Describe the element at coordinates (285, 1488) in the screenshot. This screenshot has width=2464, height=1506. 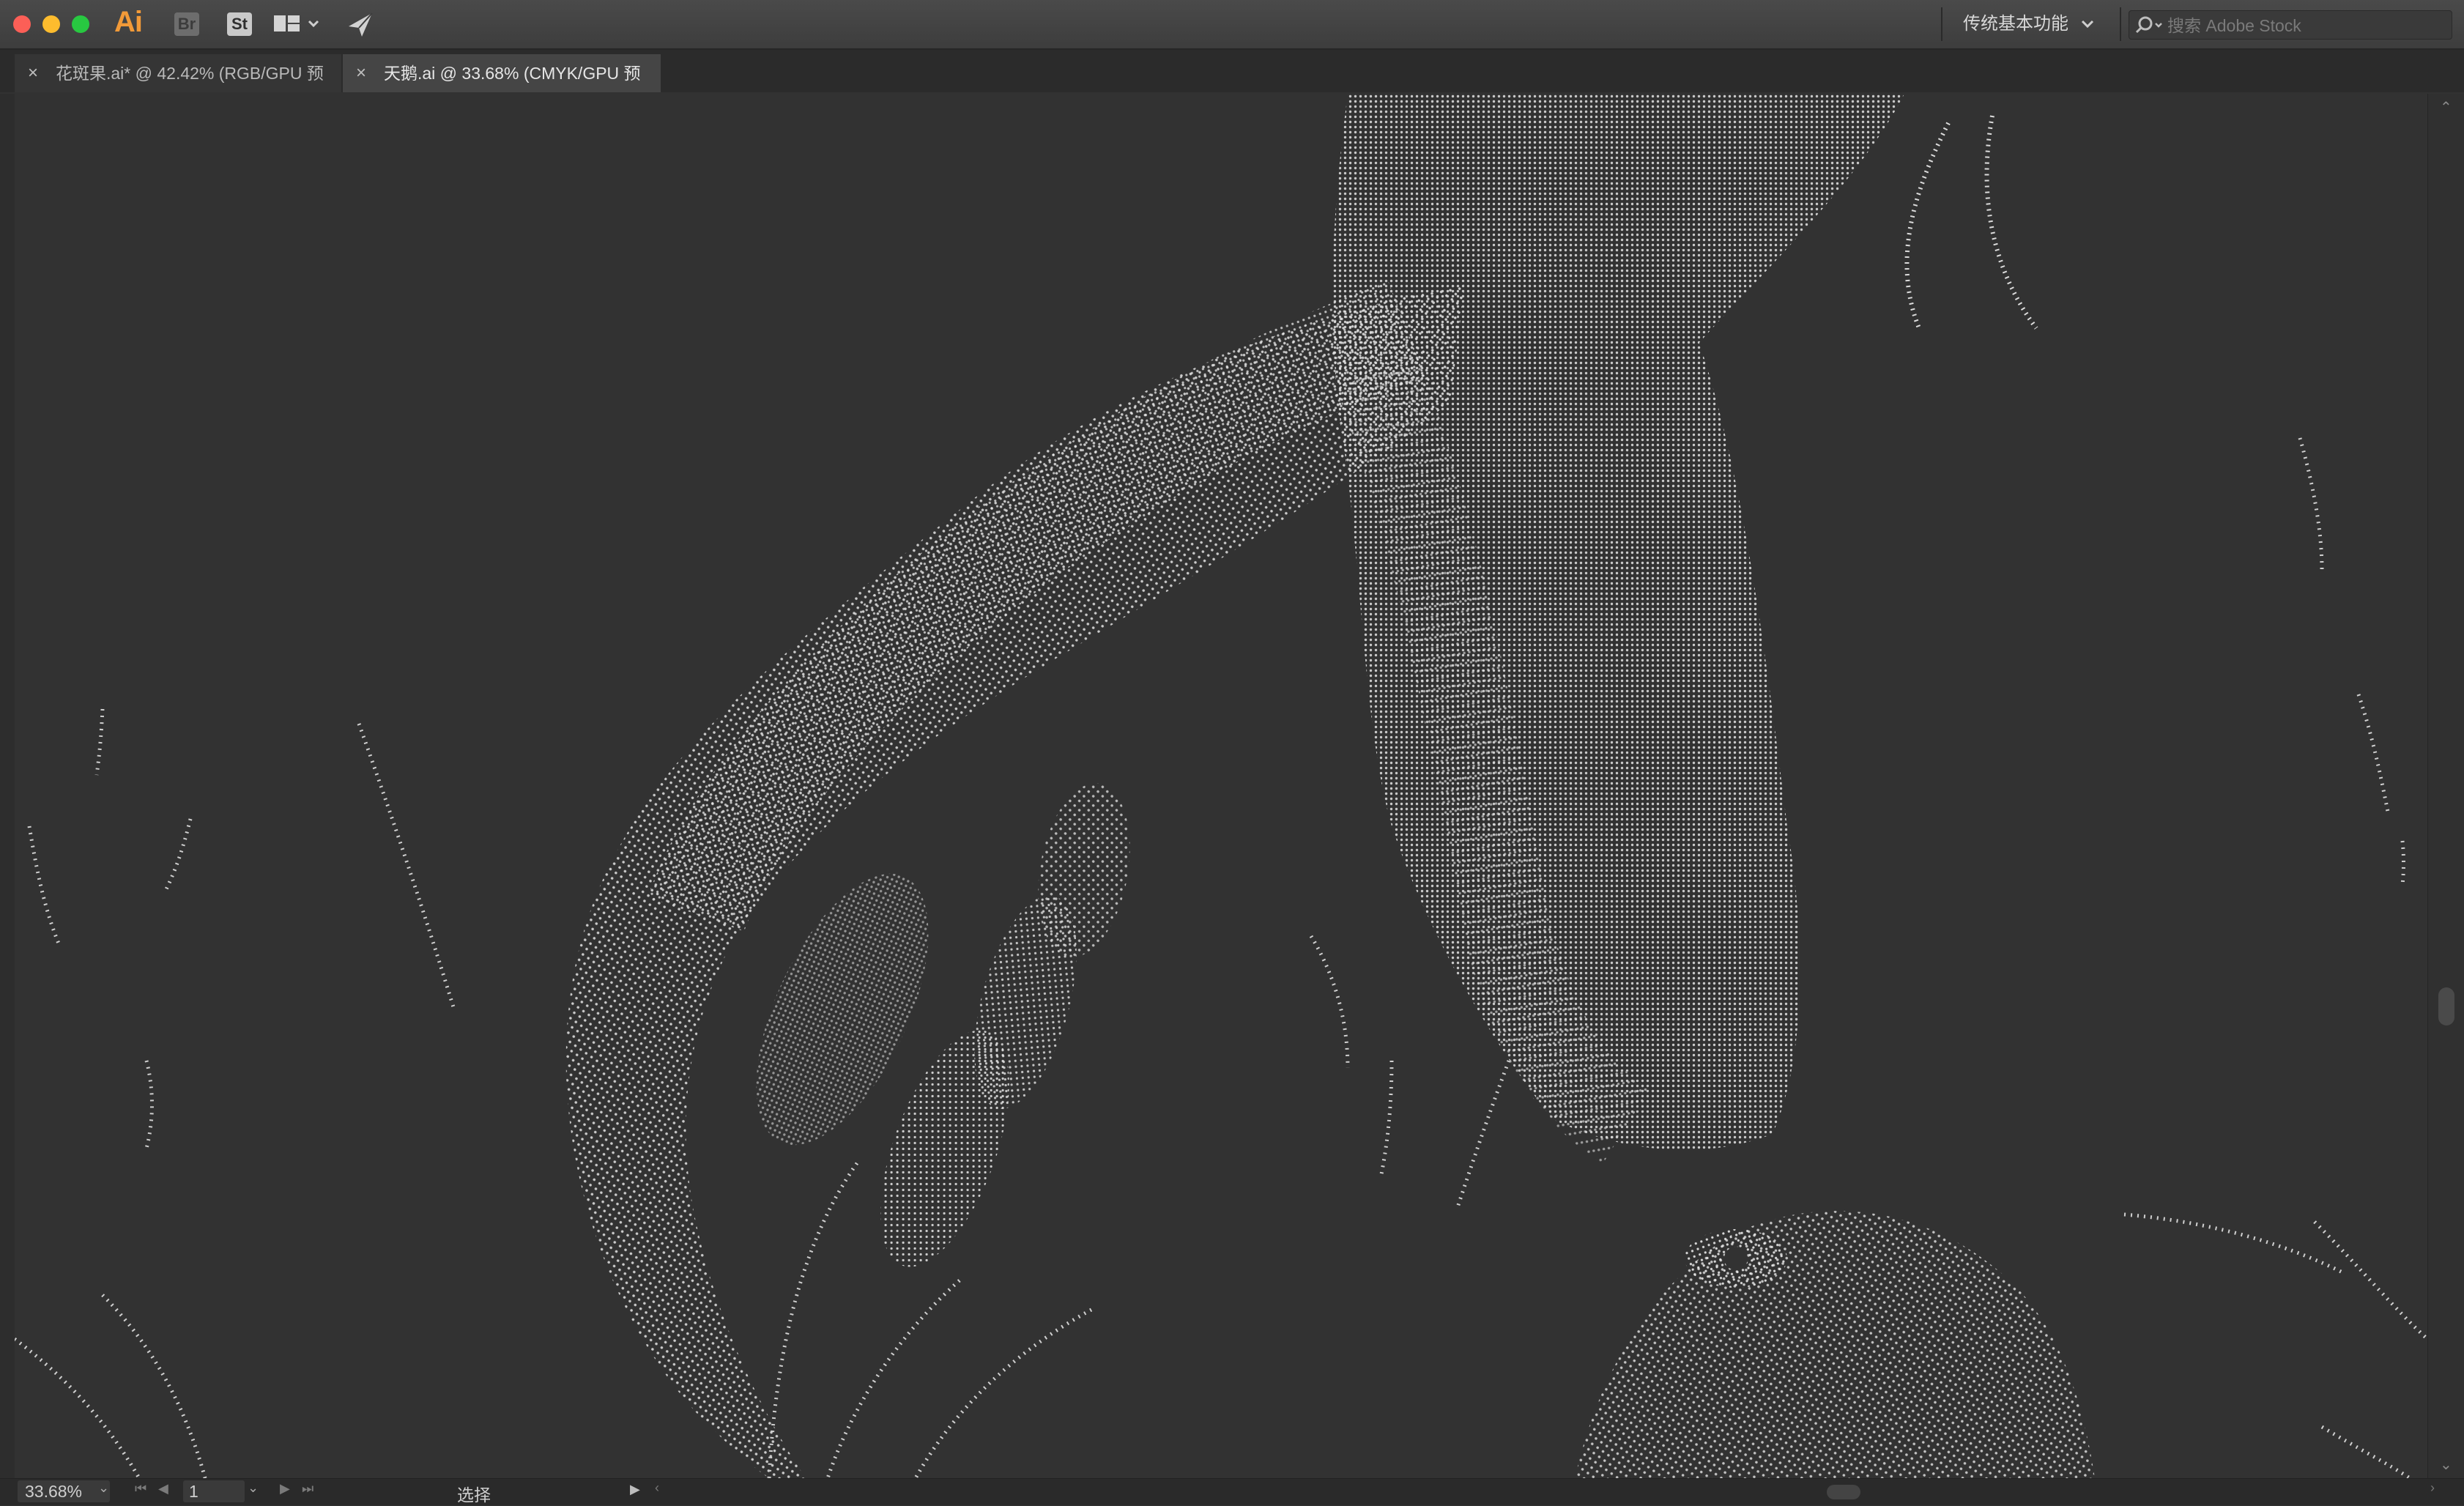
I see `next-artboard-icon: ▶` at that location.